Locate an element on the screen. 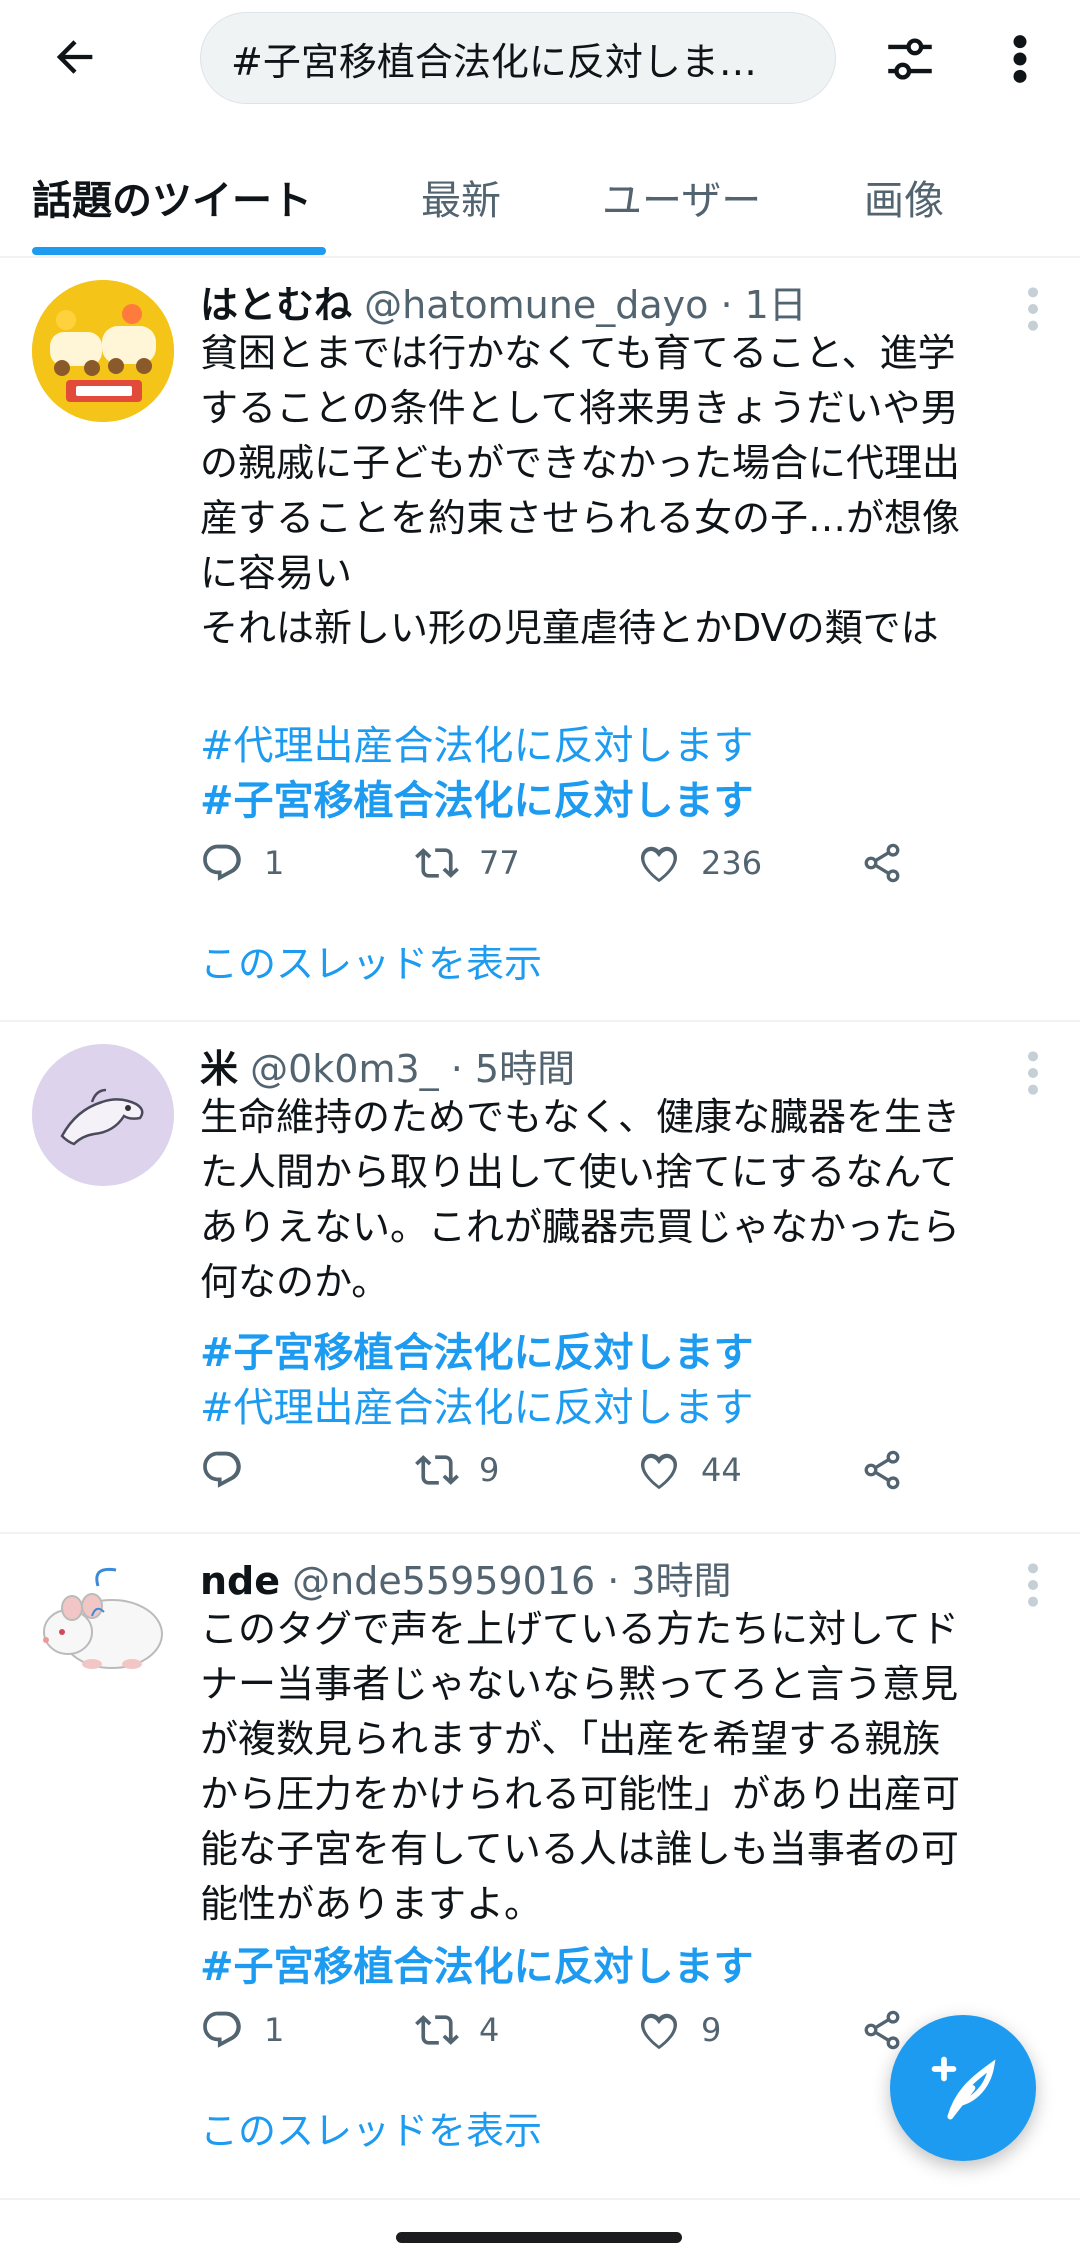  retweet-count: 77 is located at coordinates (499, 863).